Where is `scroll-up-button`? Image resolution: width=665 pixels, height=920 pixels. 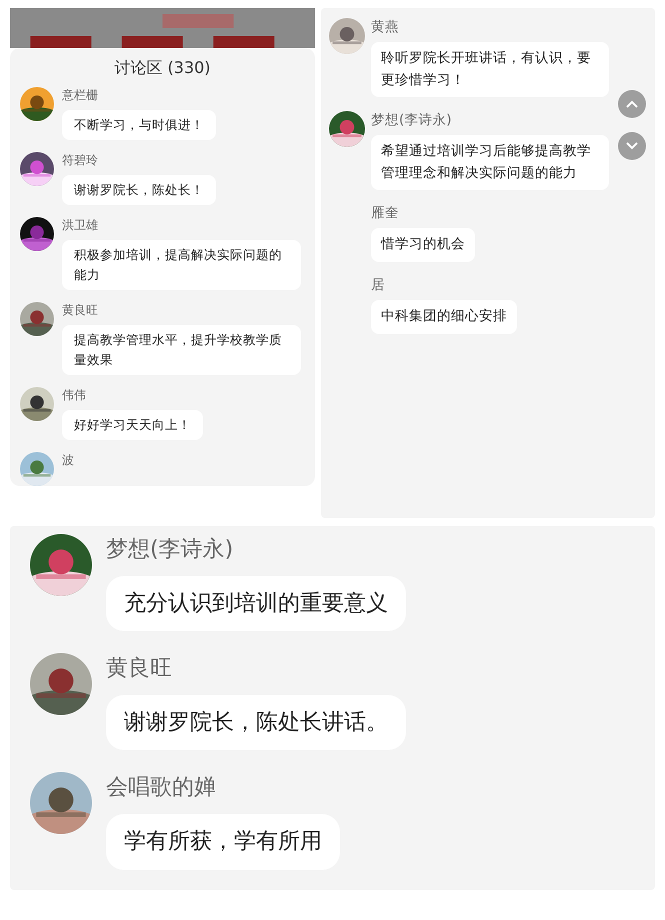 scroll-up-button is located at coordinates (632, 104).